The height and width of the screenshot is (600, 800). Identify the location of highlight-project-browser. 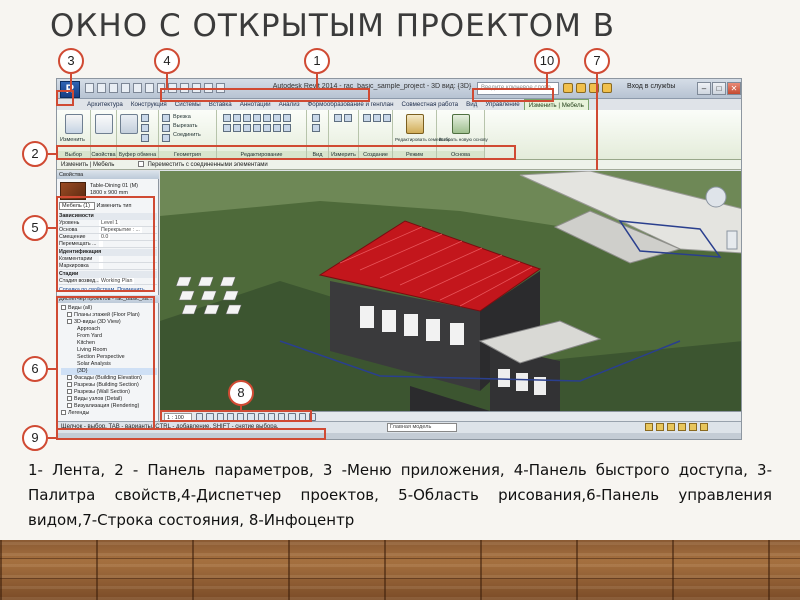
(105, 363).